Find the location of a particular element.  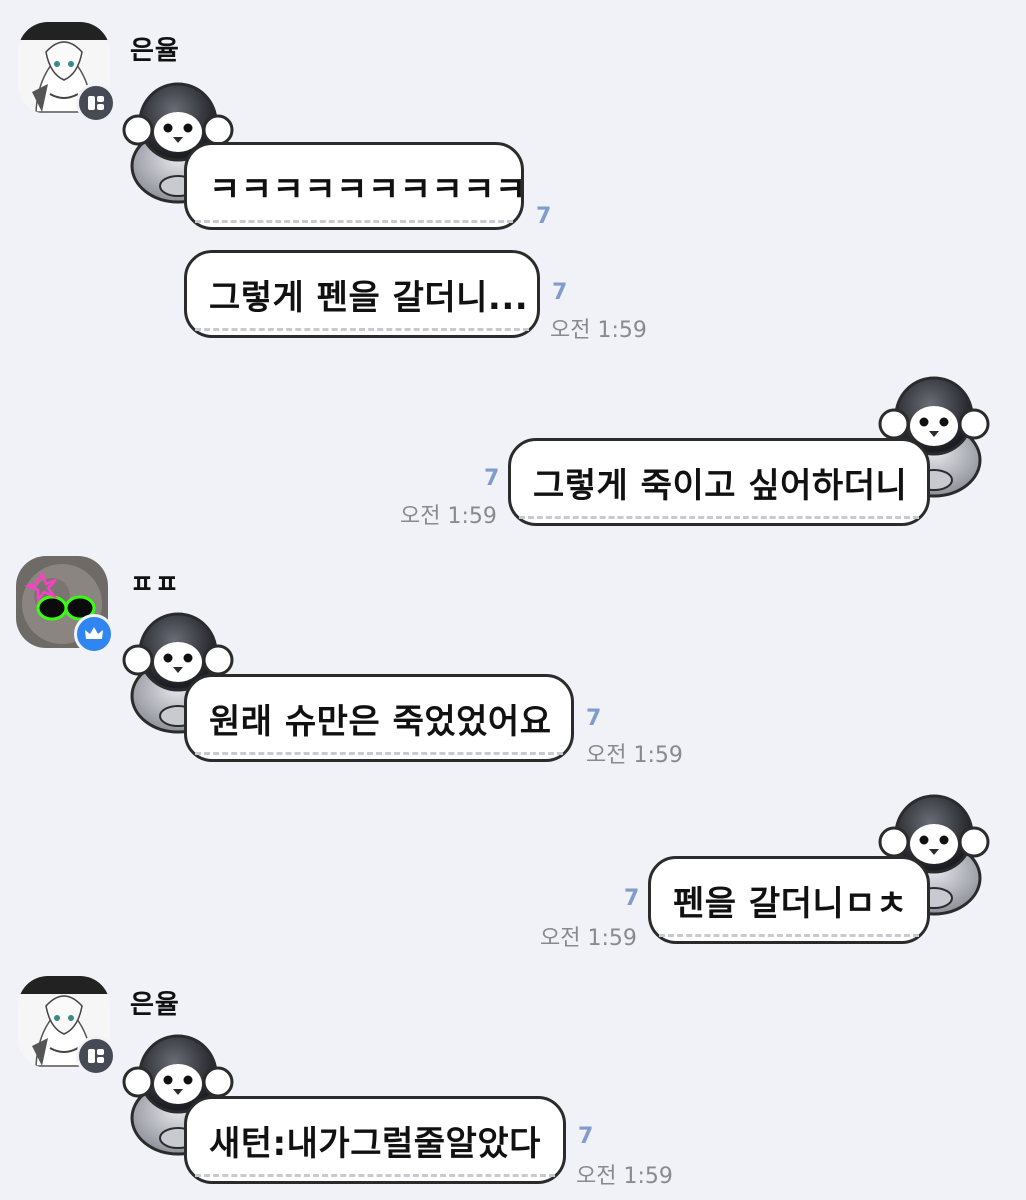

message-text: 새턴:내가그럴줄알았다 is located at coordinates (375, 1143).